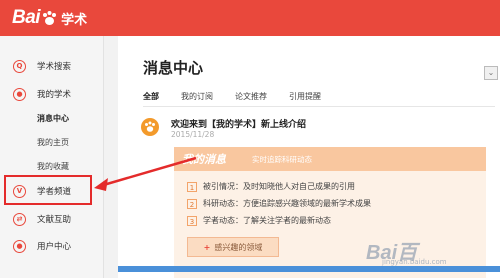  What do you see at coordinates (305, 96) in the screenshot?
I see `tab-citation-alerts: 引用提醒` at bounding box center [305, 96].